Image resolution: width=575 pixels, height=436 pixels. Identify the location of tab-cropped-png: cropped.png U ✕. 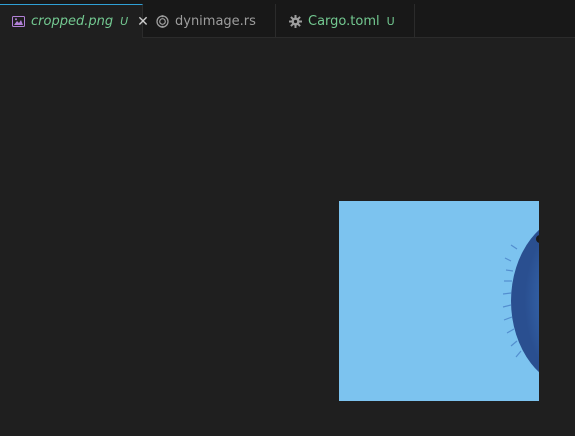
(74, 21).